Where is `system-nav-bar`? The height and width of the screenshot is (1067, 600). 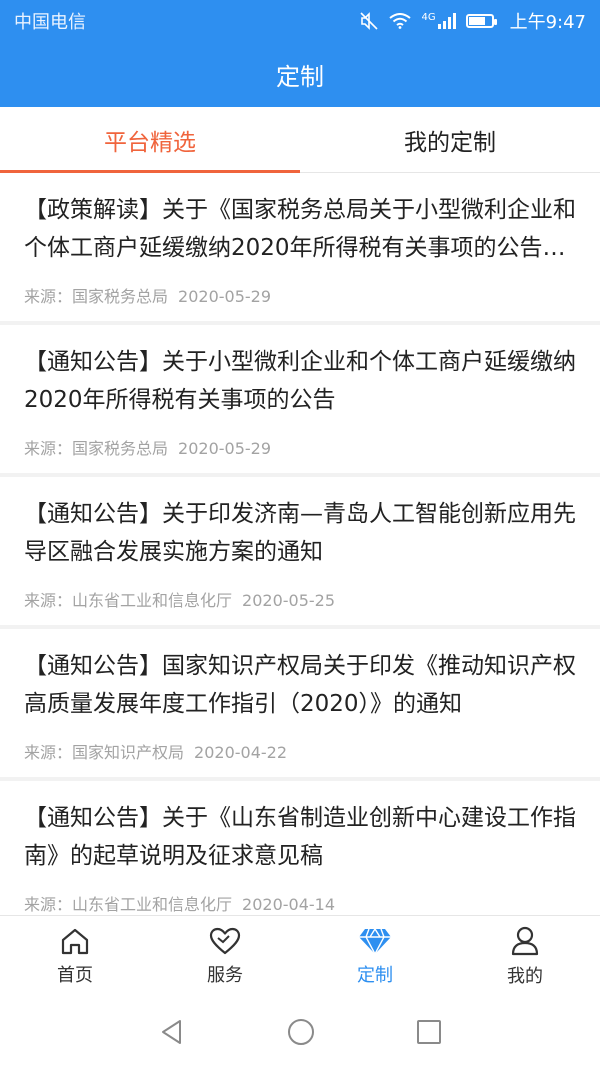
system-nav-bar is located at coordinates (300, 1032).